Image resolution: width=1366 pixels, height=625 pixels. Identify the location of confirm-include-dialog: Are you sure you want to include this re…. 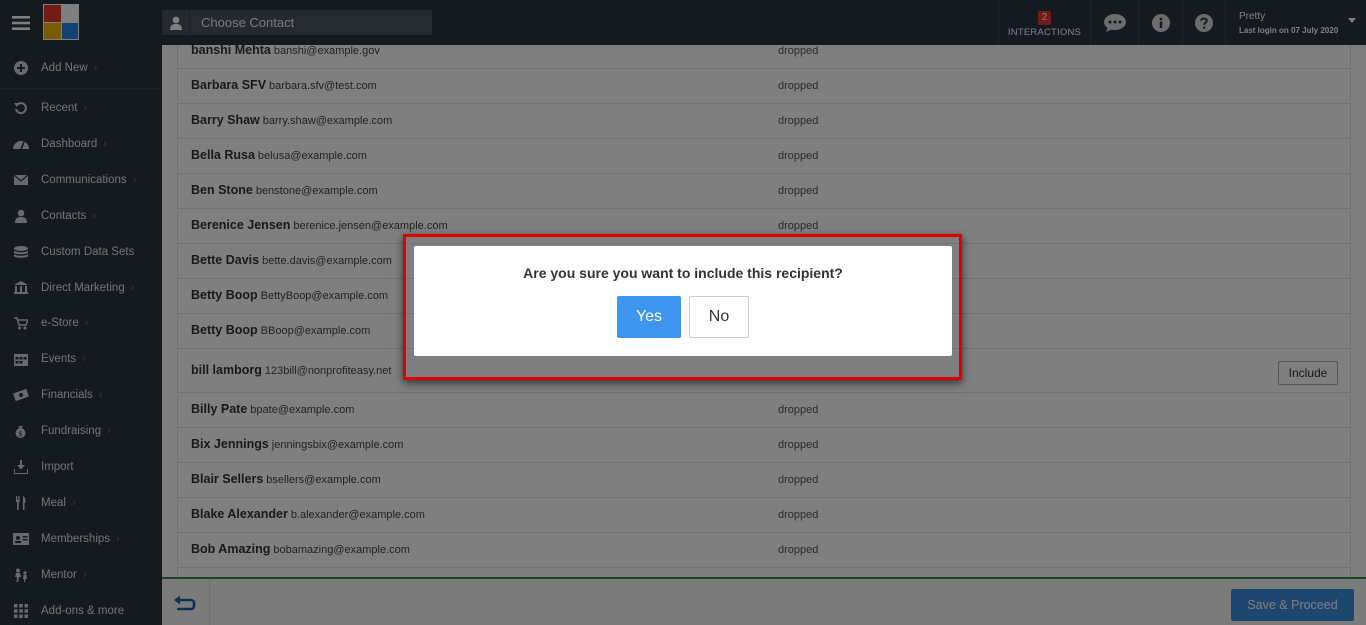
(683, 301).